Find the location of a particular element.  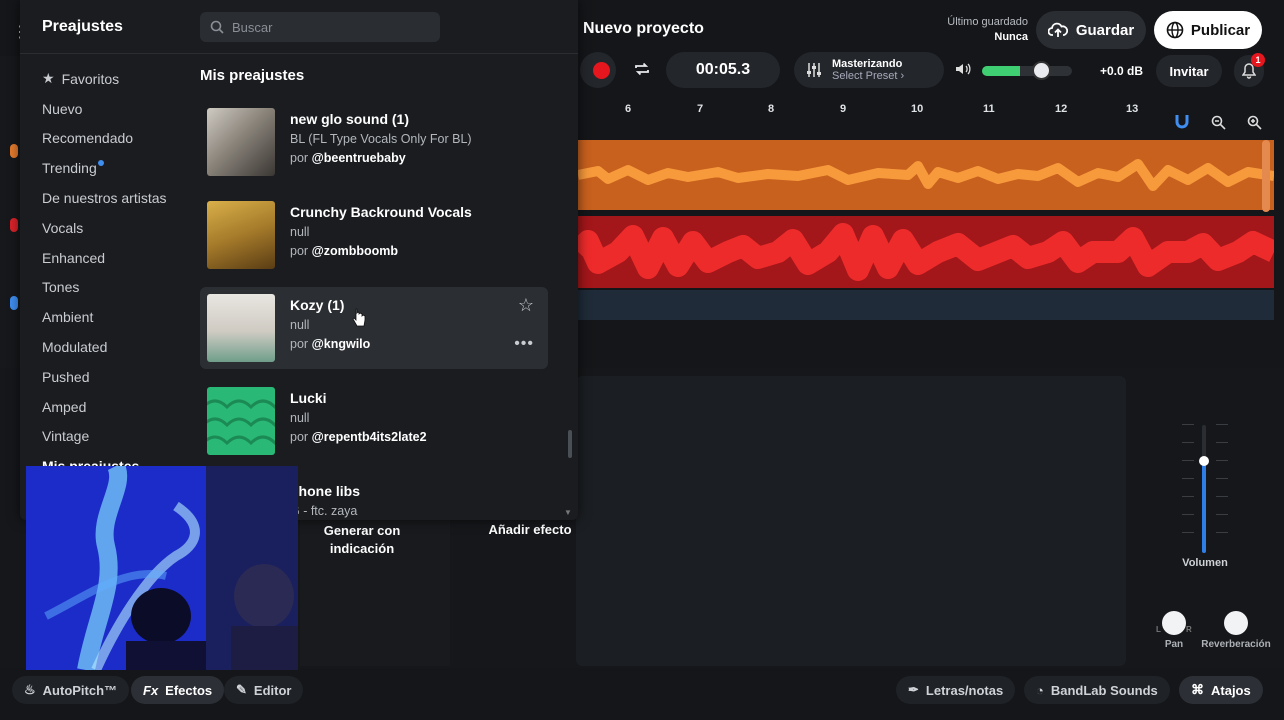

last-saved: Último guardado Nunca is located at coordinates (979, 30).